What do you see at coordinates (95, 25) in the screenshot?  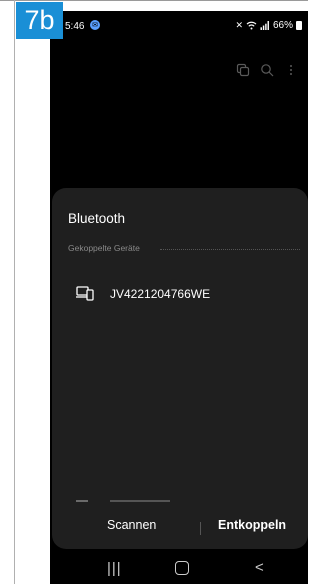 I see `notification-icon: ✉` at bounding box center [95, 25].